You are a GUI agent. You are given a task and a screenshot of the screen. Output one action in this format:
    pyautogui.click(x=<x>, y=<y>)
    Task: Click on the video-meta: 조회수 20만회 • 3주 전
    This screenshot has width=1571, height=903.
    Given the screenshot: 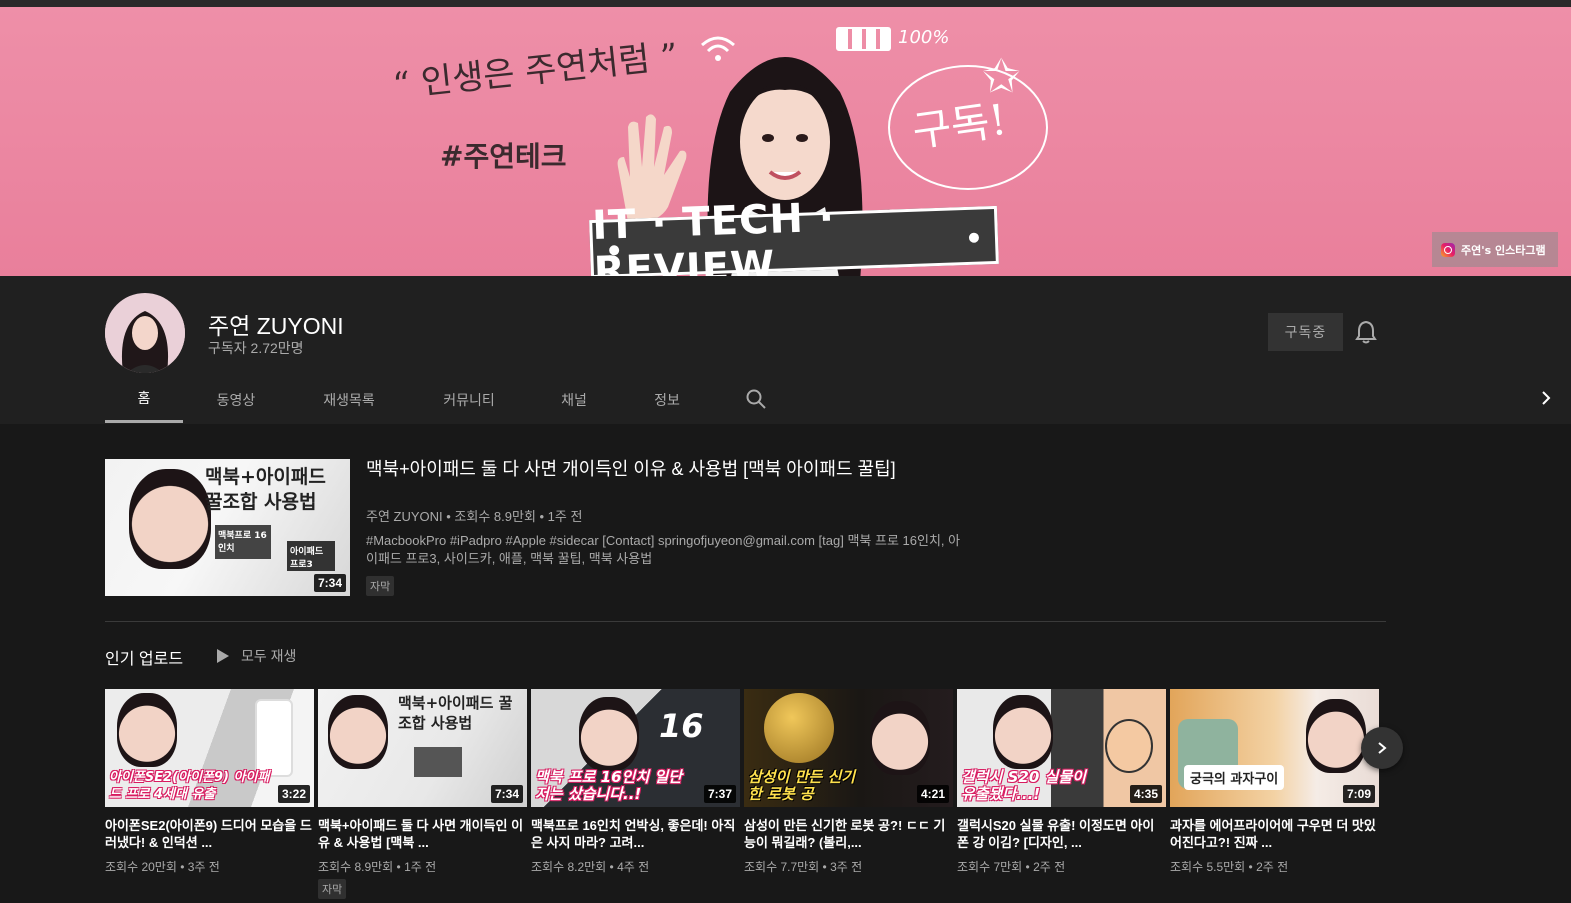 What is the action you would take?
    pyautogui.click(x=162, y=867)
    